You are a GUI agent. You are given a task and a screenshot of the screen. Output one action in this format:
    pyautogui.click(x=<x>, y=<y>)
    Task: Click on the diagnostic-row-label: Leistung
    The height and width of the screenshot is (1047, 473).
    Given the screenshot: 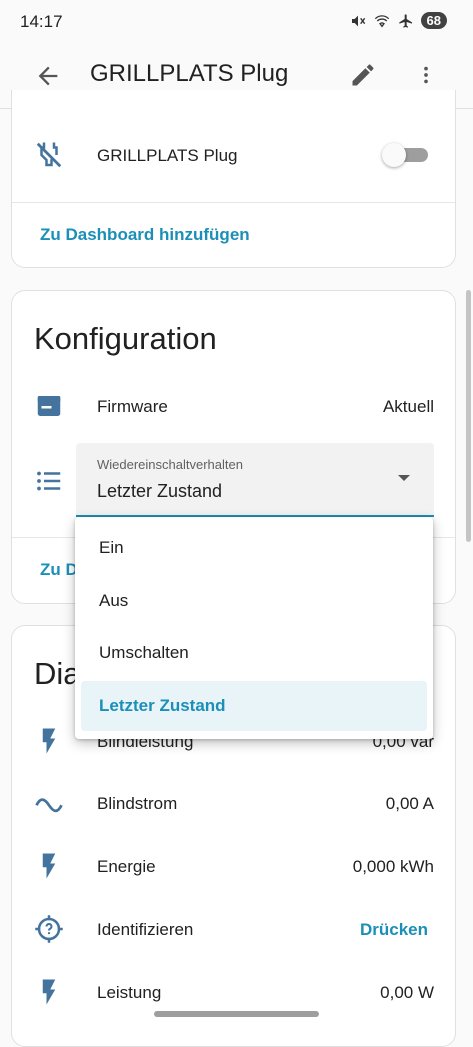 What is the action you would take?
    pyautogui.click(x=129, y=992)
    